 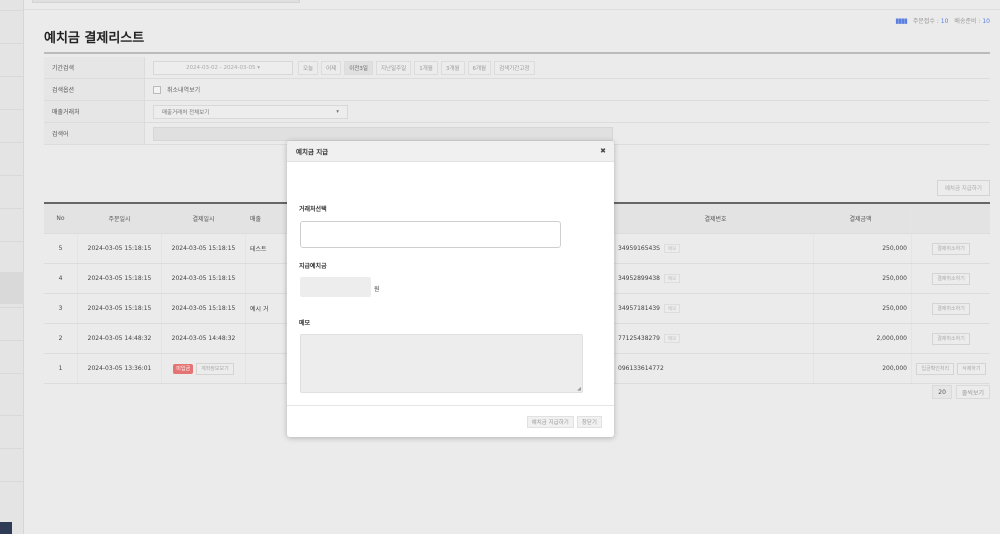 What do you see at coordinates (450, 151) in the screenshot?
I see `modal-header: 예치금 지급 ✖` at bounding box center [450, 151].